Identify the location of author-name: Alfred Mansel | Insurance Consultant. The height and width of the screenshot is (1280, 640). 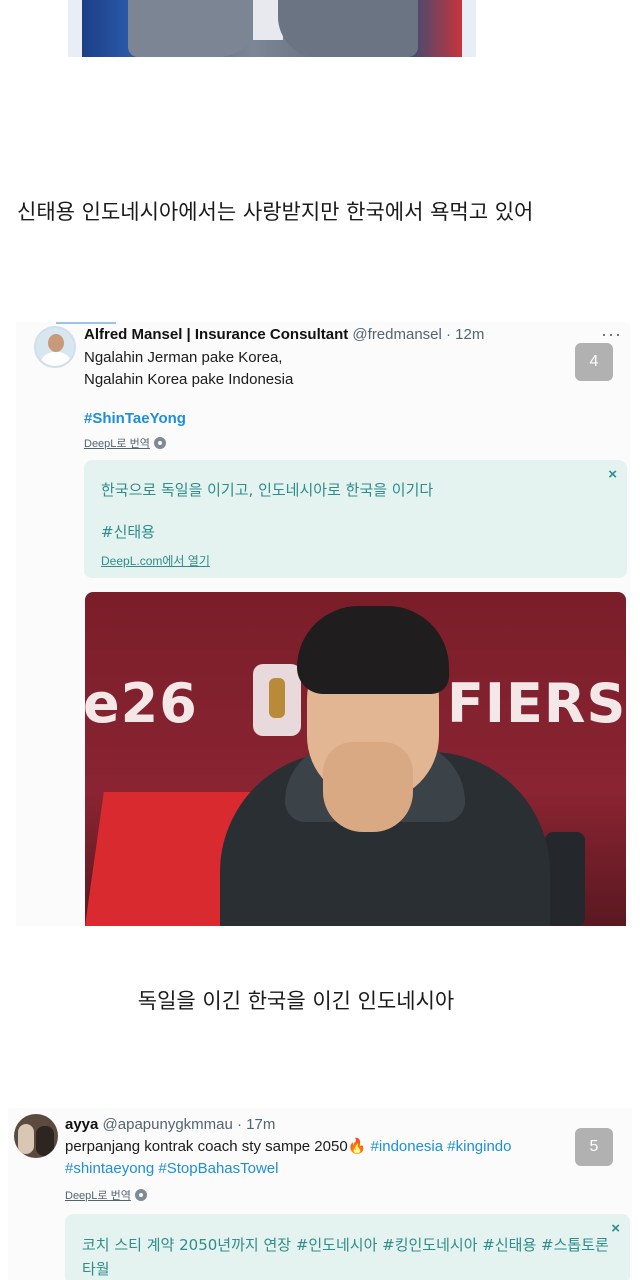
(216, 334).